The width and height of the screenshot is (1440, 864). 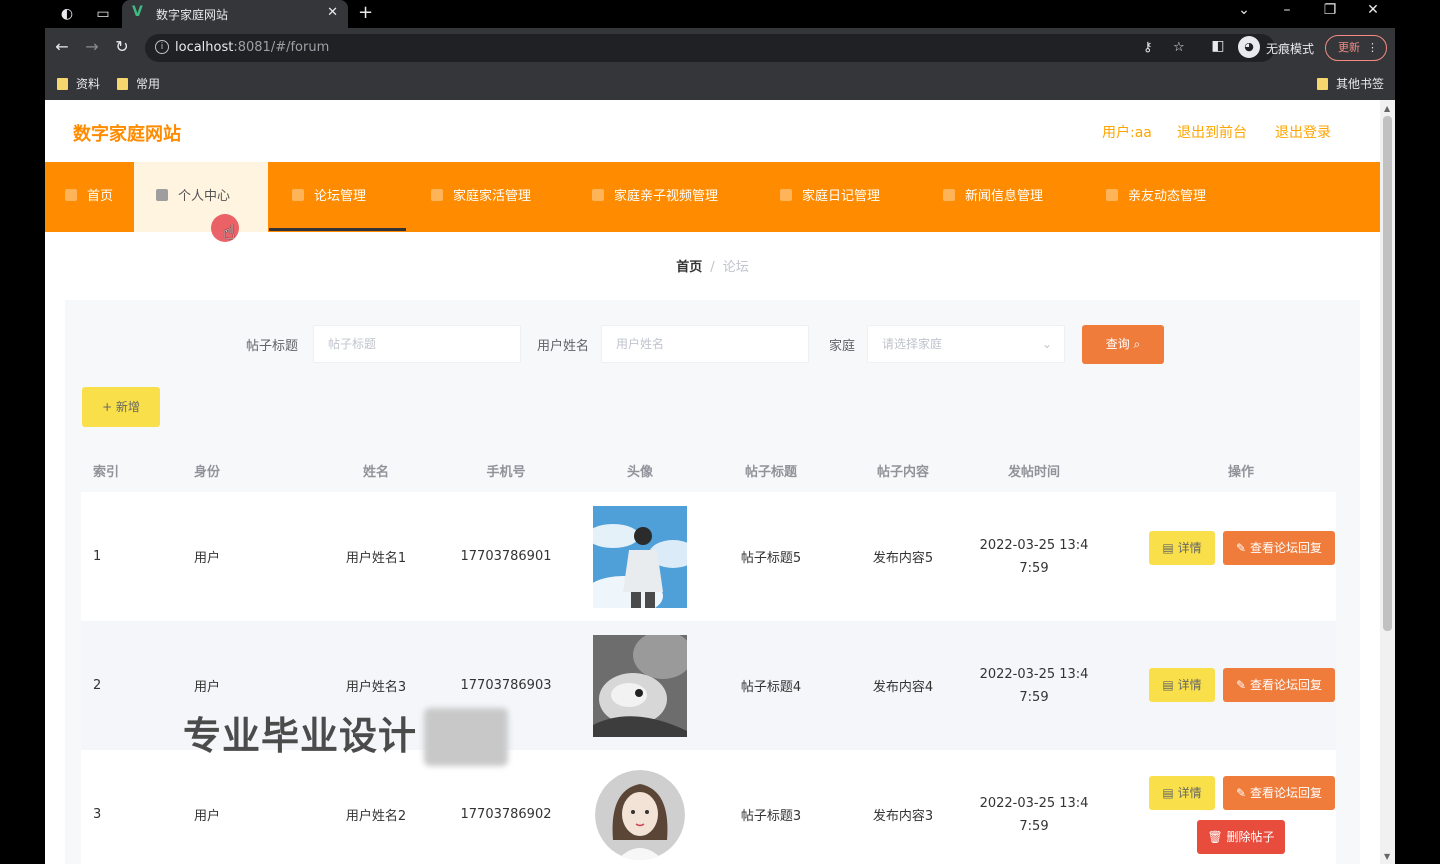 I want to click on logout-link: 退出登录, so click(x=1303, y=132).